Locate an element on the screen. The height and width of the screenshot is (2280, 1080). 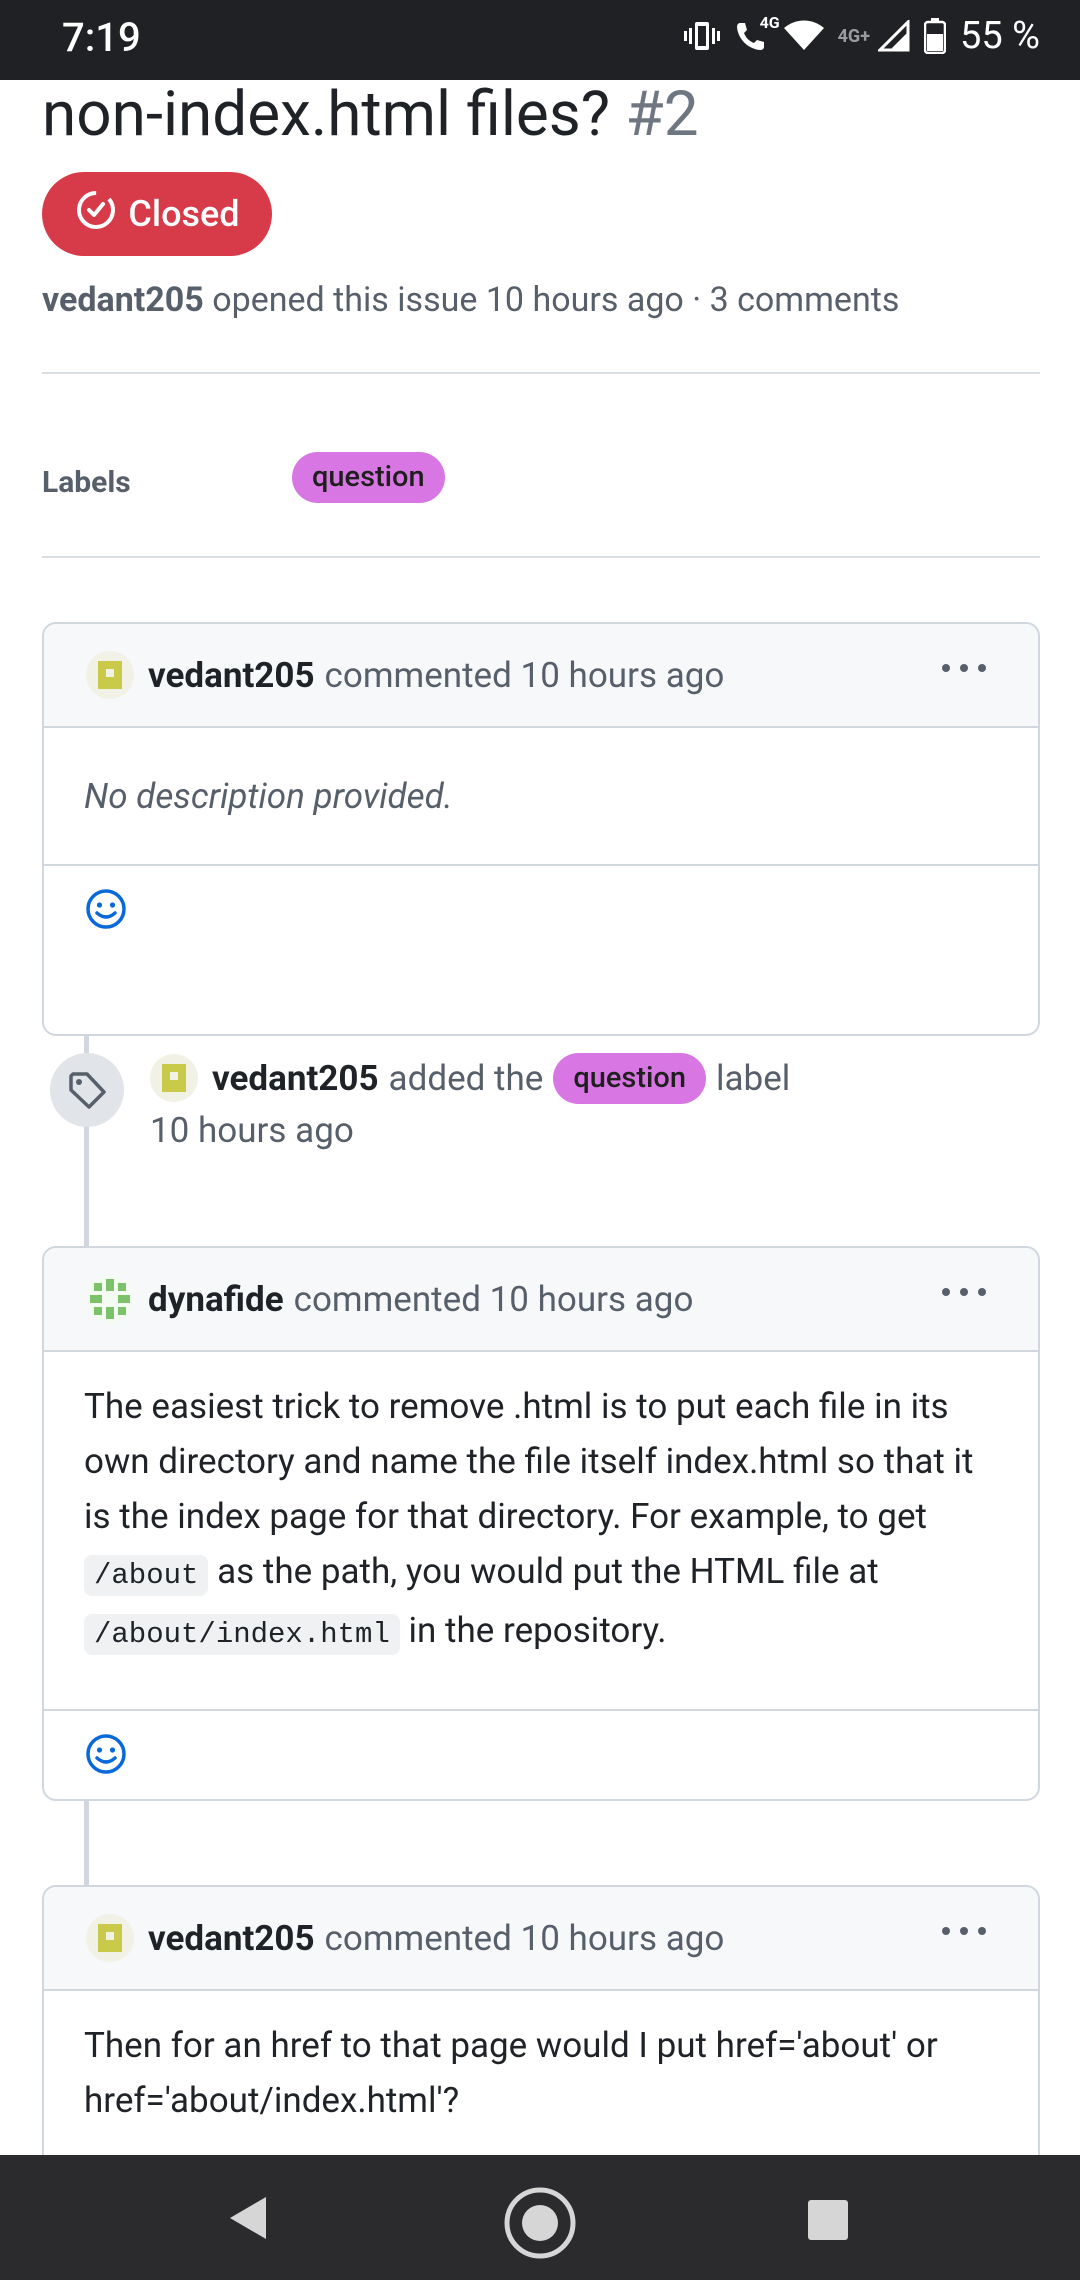
network-call-label: 4G is located at coordinates (769, 22).